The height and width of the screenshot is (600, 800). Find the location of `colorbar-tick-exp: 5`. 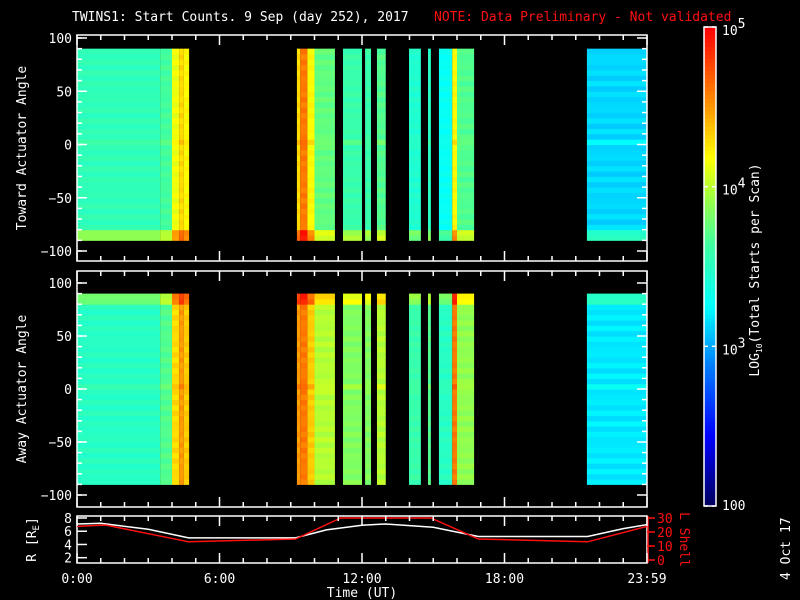

colorbar-tick-exp: 5 is located at coordinates (742, 24).